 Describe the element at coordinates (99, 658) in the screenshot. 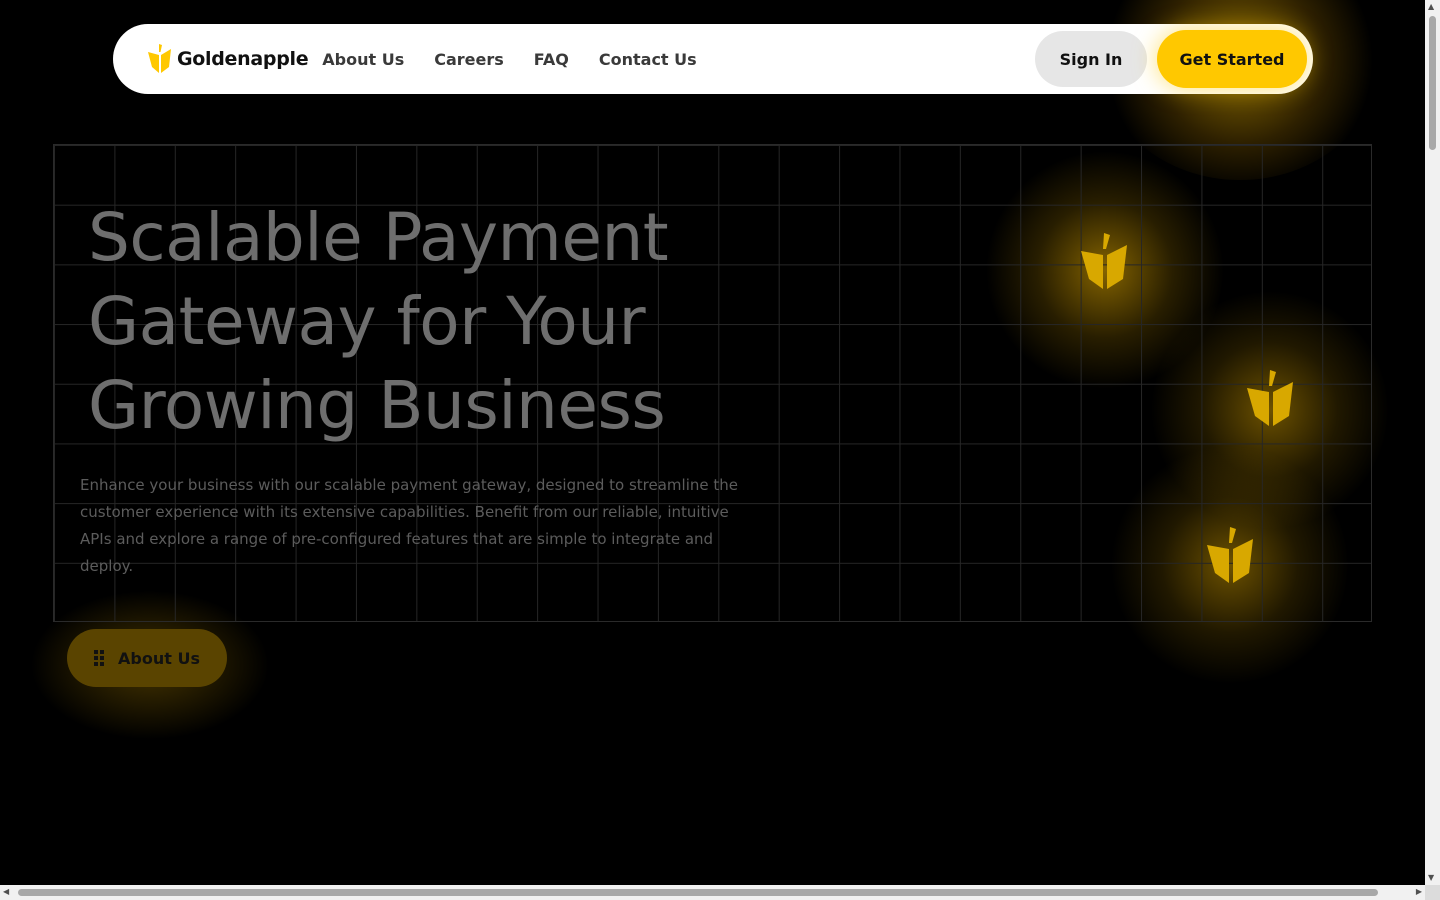

I see `grid-dots-icon` at that location.